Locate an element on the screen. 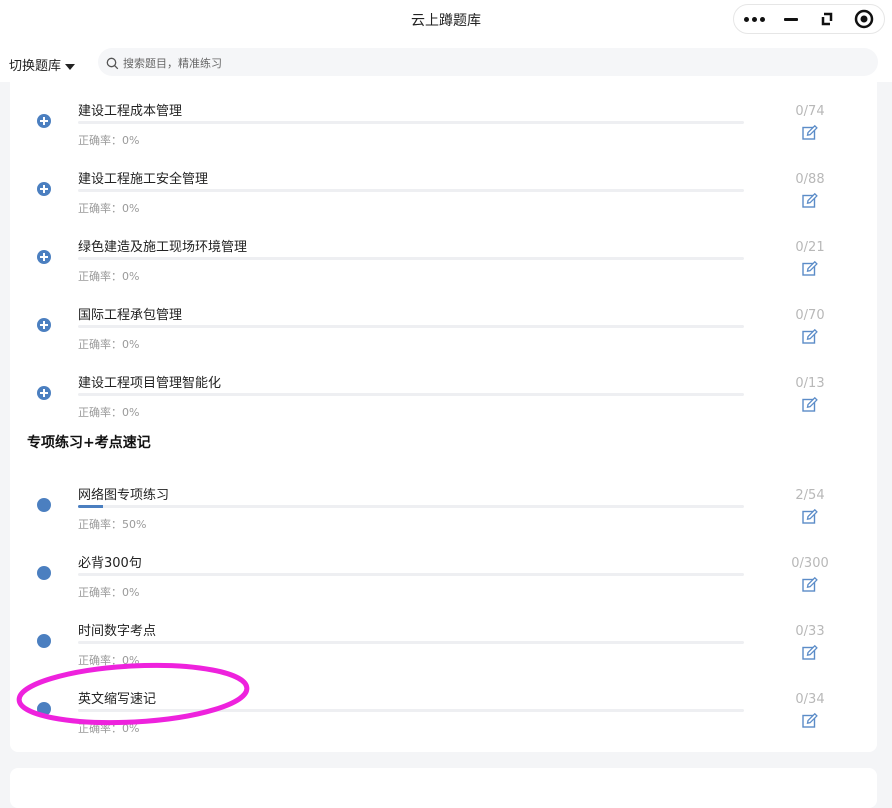 Image resolution: width=892 pixels, height=808 pixels. more-icon is located at coordinates (754, 19).